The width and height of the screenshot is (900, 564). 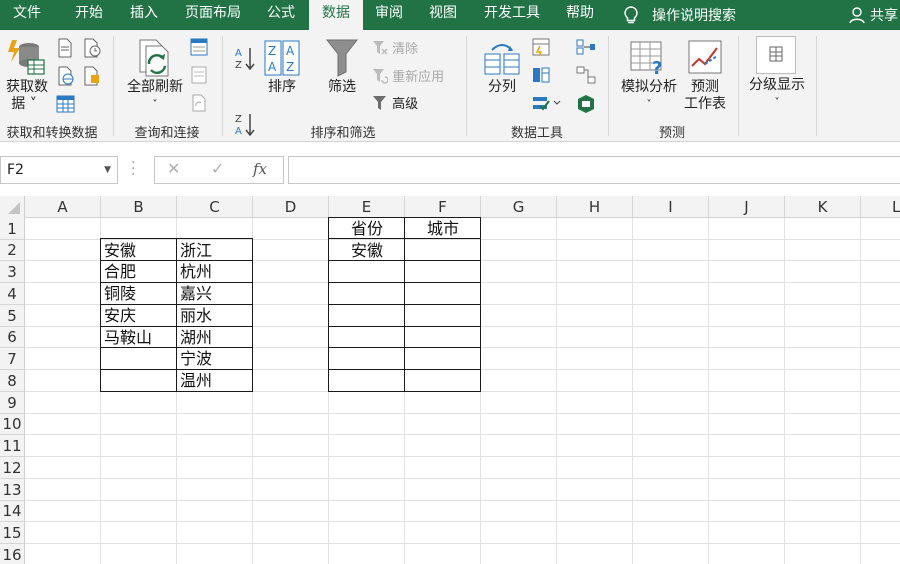 I want to click on sort-label: 排序, so click(x=282, y=87).